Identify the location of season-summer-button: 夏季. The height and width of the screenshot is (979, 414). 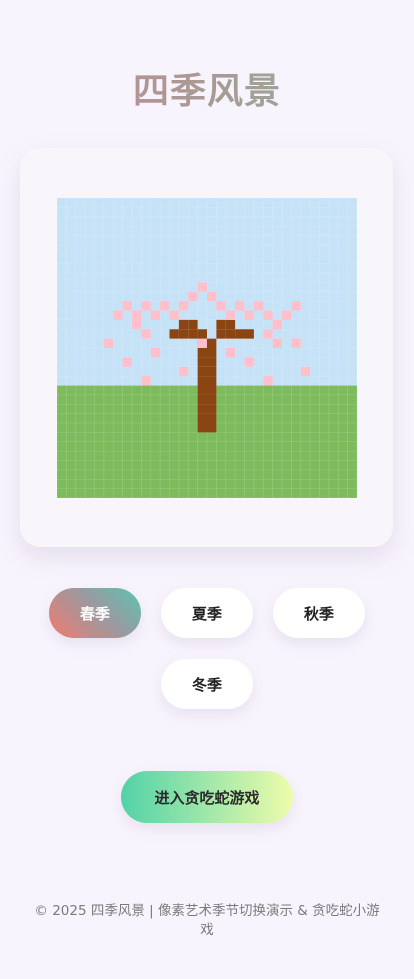
(207, 613).